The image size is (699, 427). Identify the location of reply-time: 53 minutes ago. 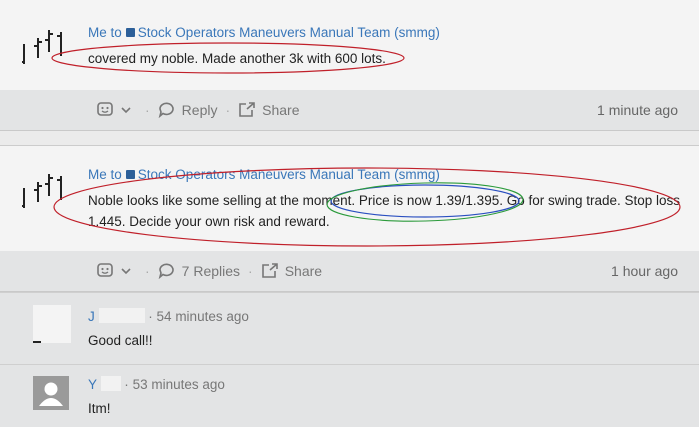
(178, 384).